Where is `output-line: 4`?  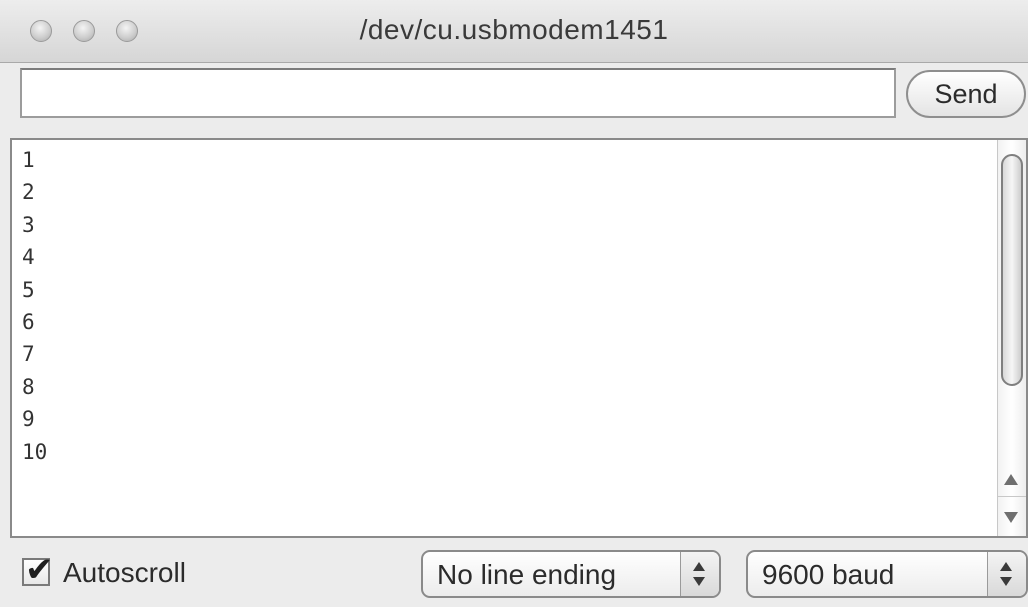 output-line: 4 is located at coordinates (28, 257).